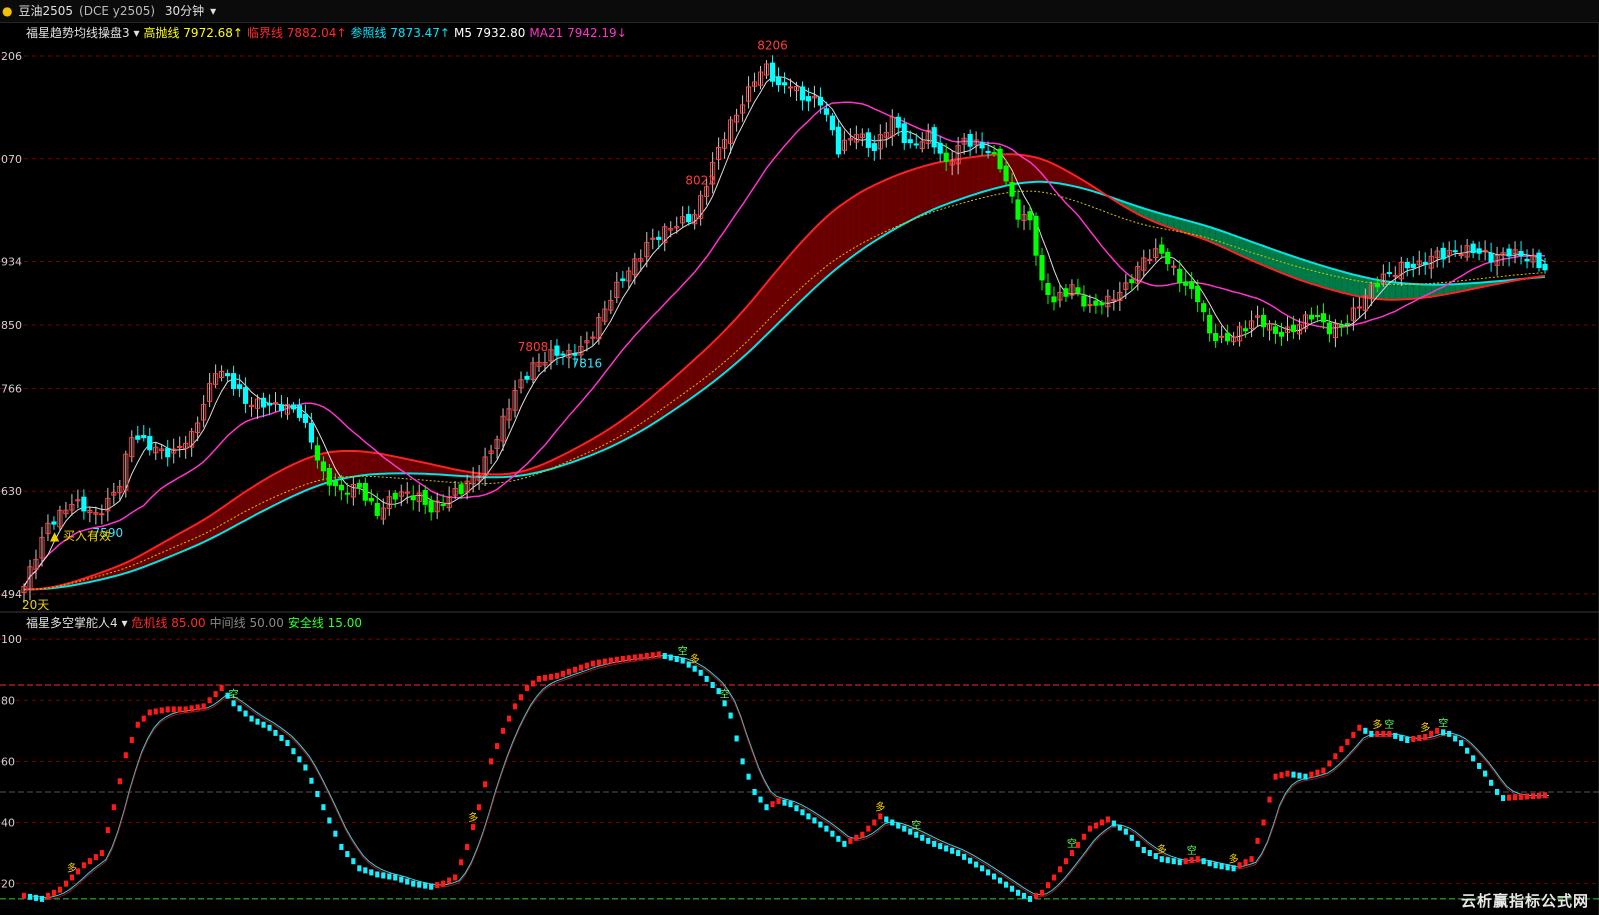 This screenshot has width=1599, height=915. I want to click on sub-indicator-legend: 福星多空掌舵人4 ▾ 危机线 85.00 中间线 50.00 安全线 15.00, so click(196, 622).